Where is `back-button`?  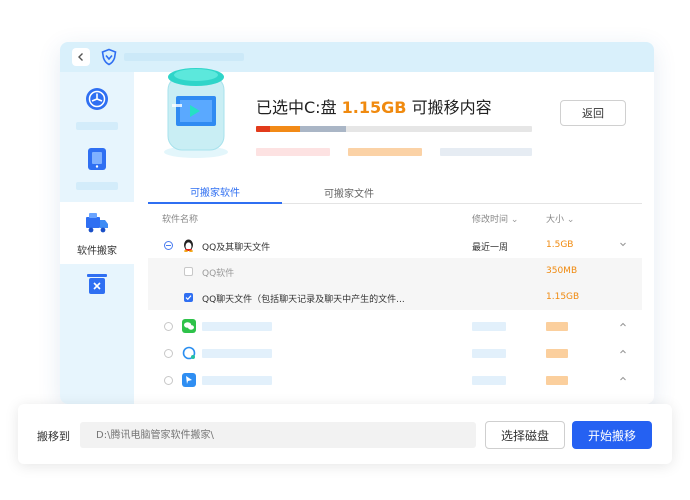 back-button is located at coordinates (81, 57).